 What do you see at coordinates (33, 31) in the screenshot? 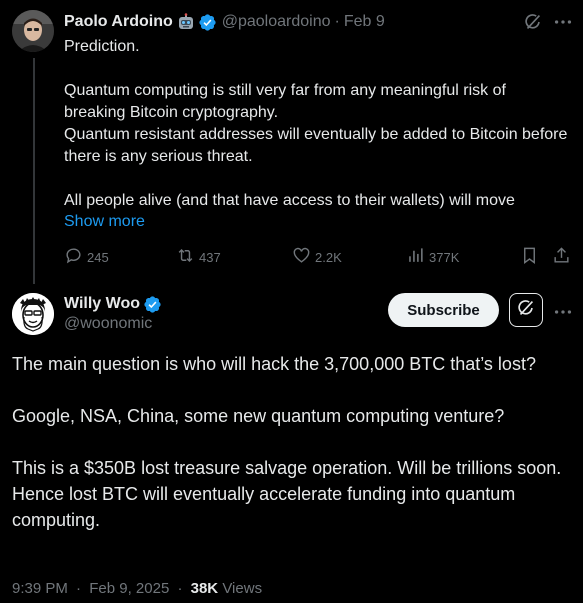
I see `paolo-avatar` at bounding box center [33, 31].